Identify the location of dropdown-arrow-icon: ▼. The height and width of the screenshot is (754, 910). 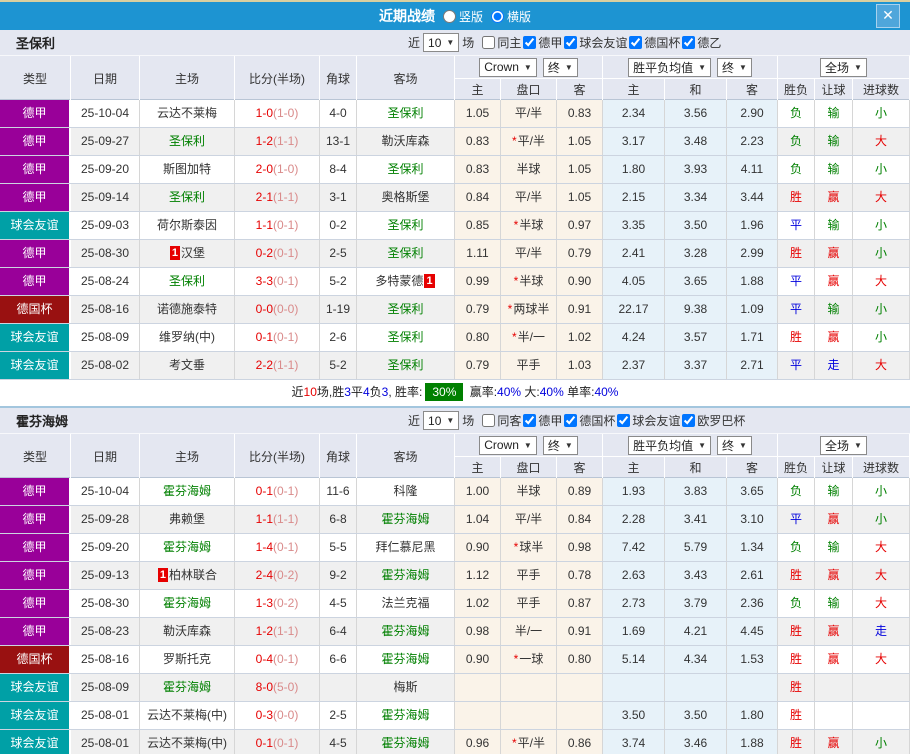
(568, 445).